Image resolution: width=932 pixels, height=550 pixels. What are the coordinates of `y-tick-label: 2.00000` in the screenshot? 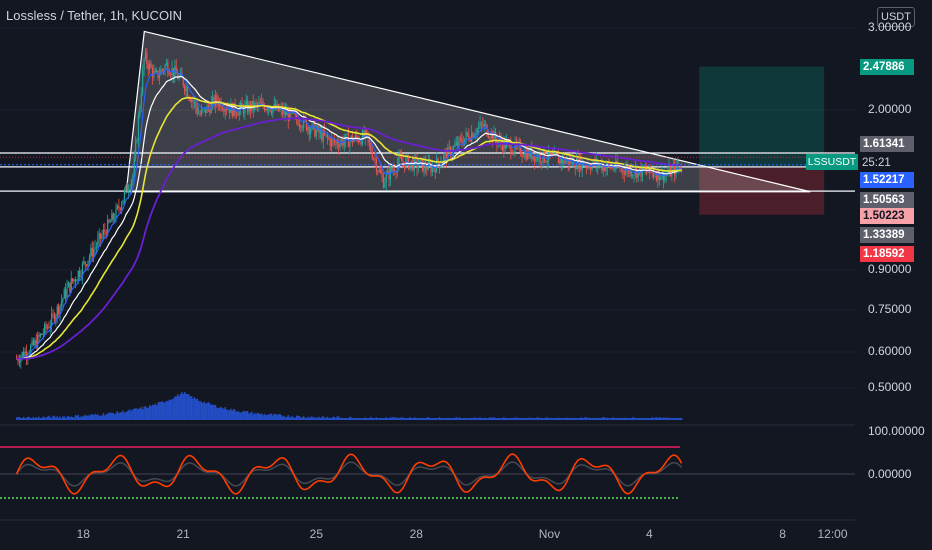 It's located at (890, 109).